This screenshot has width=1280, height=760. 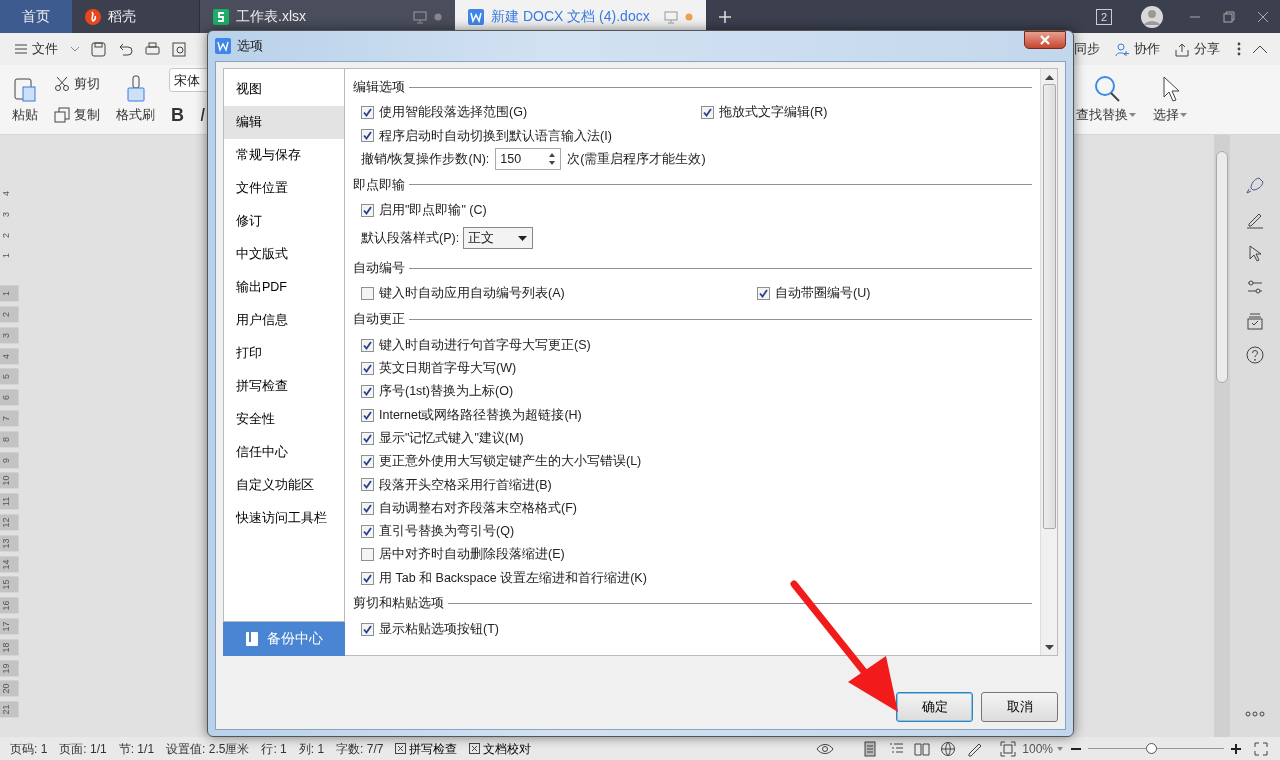 I want to click on zoom-dropdown: 100%, so click(x=1043, y=748).